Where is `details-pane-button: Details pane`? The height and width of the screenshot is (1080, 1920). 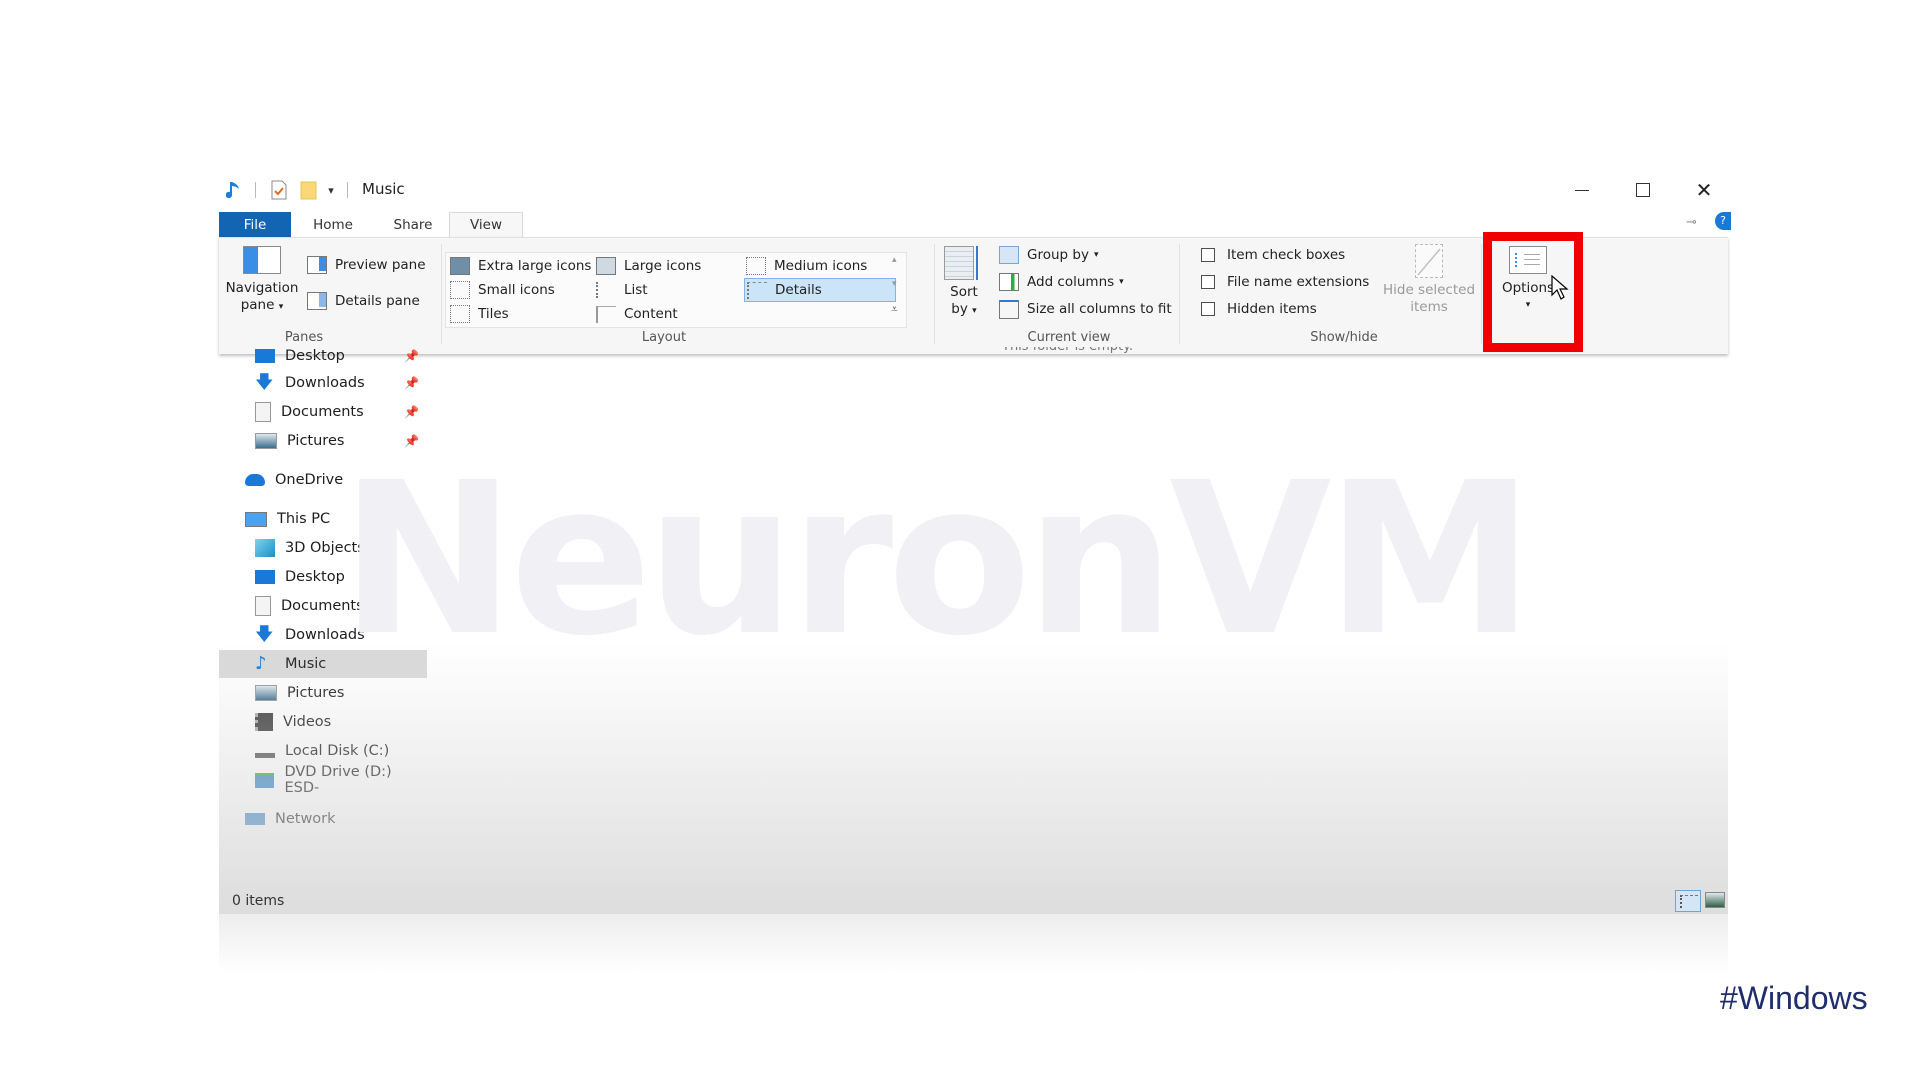
details-pane-button: Details pane is located at coordinates (363, 301).